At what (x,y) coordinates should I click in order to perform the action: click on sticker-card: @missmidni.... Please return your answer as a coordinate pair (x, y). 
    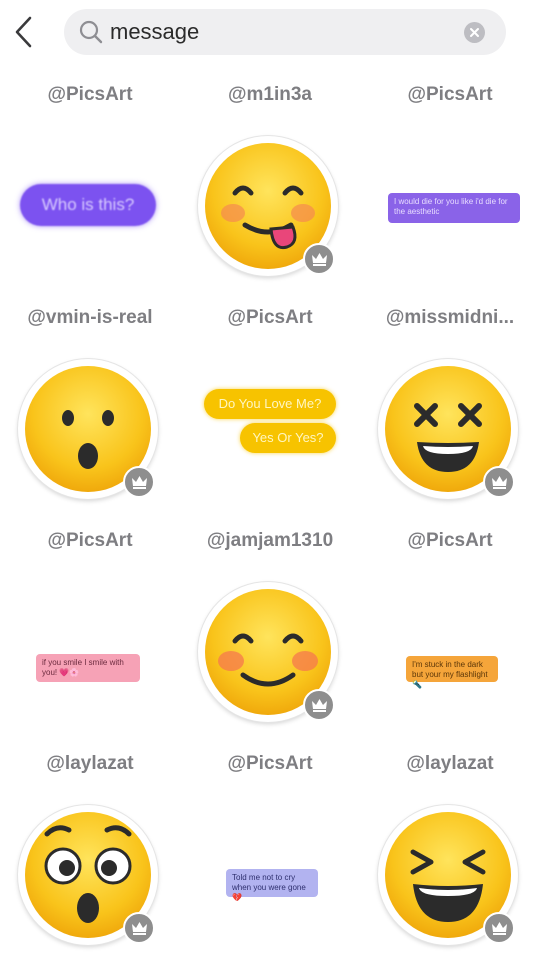
    Looking at the image, I should click on (450, 400).